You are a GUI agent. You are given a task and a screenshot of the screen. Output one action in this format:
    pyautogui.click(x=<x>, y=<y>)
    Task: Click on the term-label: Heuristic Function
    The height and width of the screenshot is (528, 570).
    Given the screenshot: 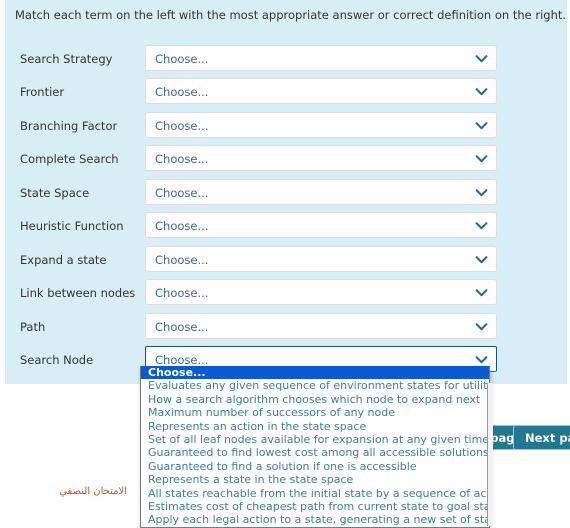 What is the action you would take?
    pyautogui.click(x=72, y=226)
    